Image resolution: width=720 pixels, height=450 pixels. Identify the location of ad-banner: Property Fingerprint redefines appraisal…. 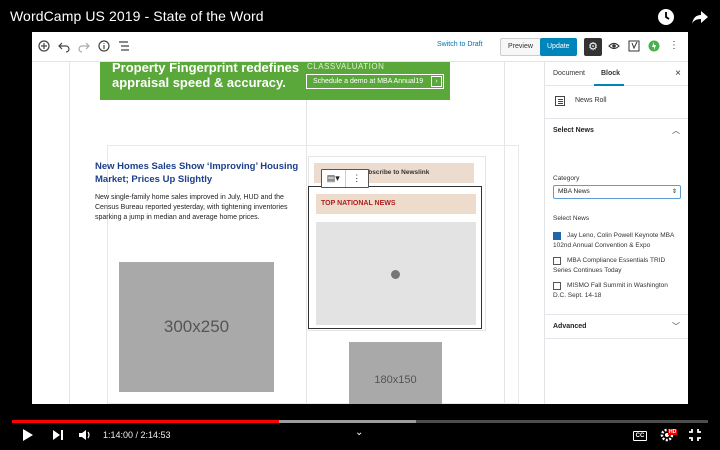
(275, 81).